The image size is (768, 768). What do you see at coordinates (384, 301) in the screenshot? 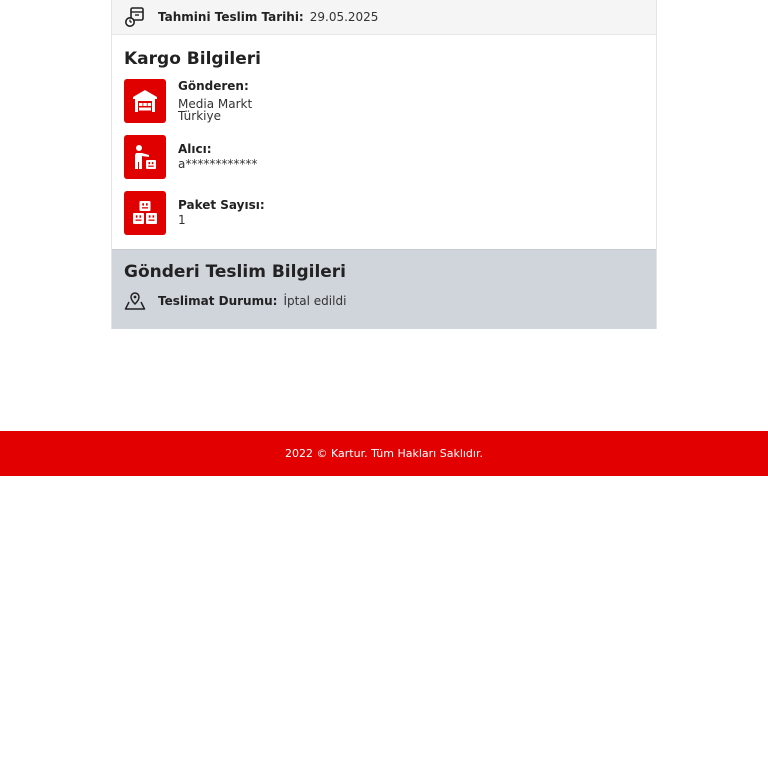
I see `delivery-status-row: Teslimat Durumu: İptal edildi` at bounding box center [384, 301].